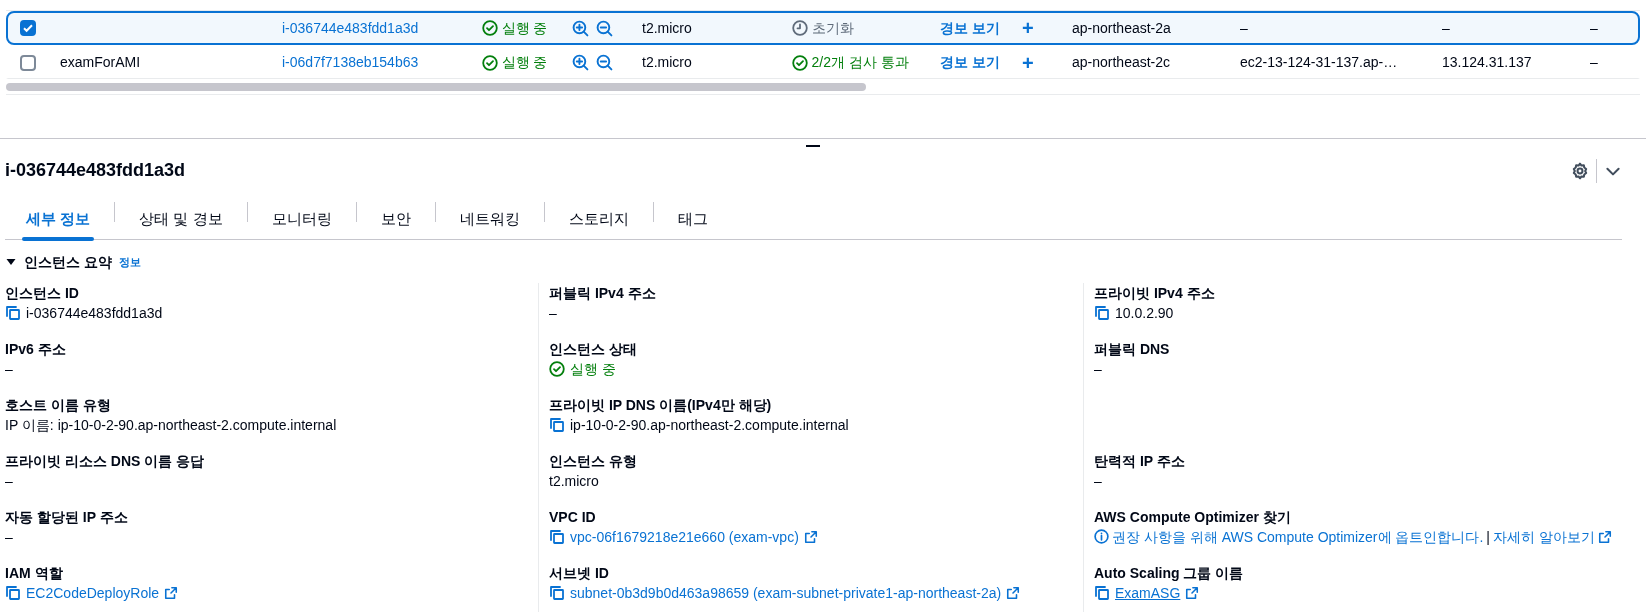 The height and width of the screenshot is (612, 1646). Describe the element at coordinates (94, 313) in the screenshot. I see `field-value: i-036744e483fdd1a3d` at that location.